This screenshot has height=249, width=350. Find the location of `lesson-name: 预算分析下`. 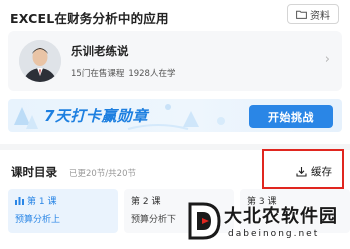

lesson-name: 预算分析下 is located at coordinates (154, 220).